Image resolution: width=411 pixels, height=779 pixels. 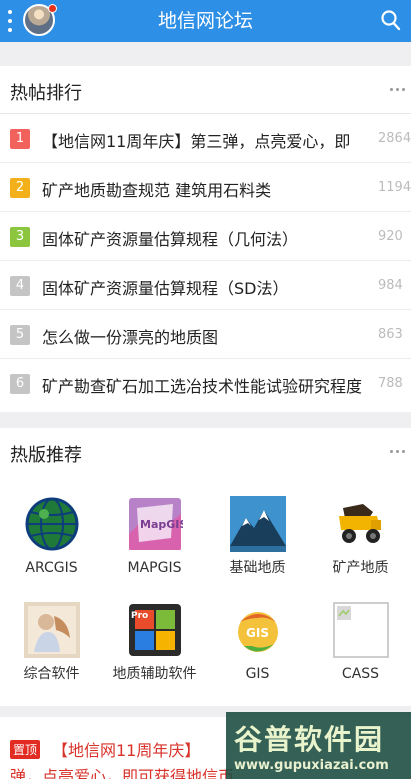 I want to click on forum-mineral-geology: 矿产地质, so click(x=360, y=536).